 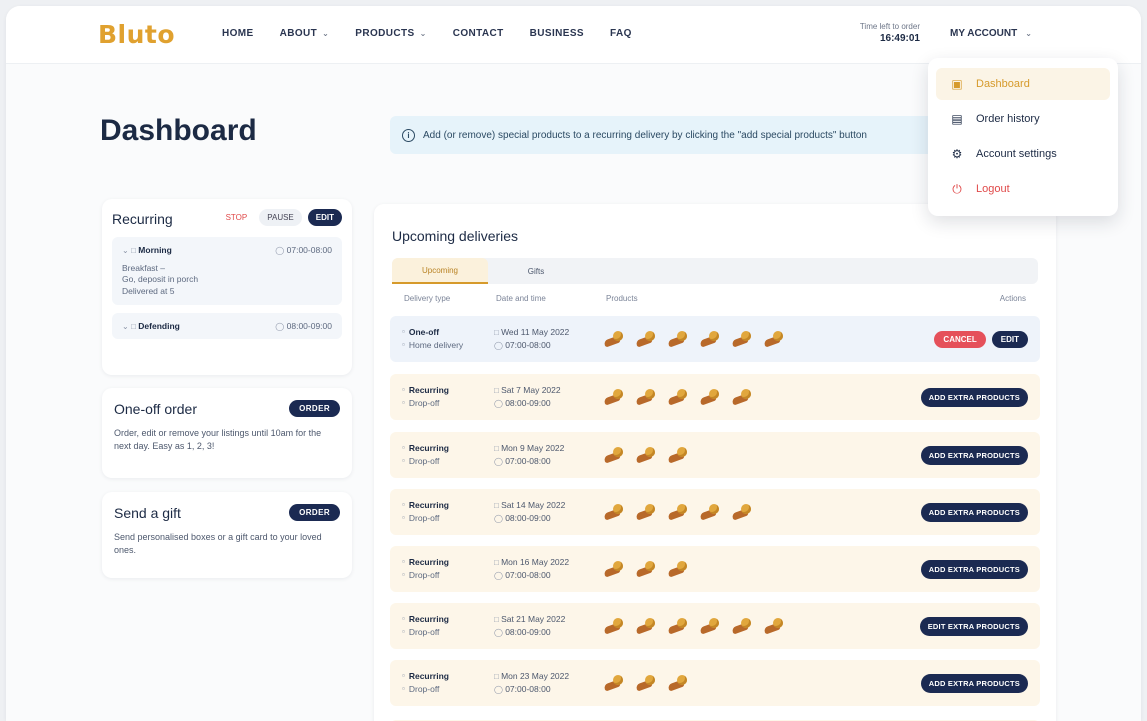 I want to click on delivery-subtype: ▫ Home delivery, so click(x=448, y=345).